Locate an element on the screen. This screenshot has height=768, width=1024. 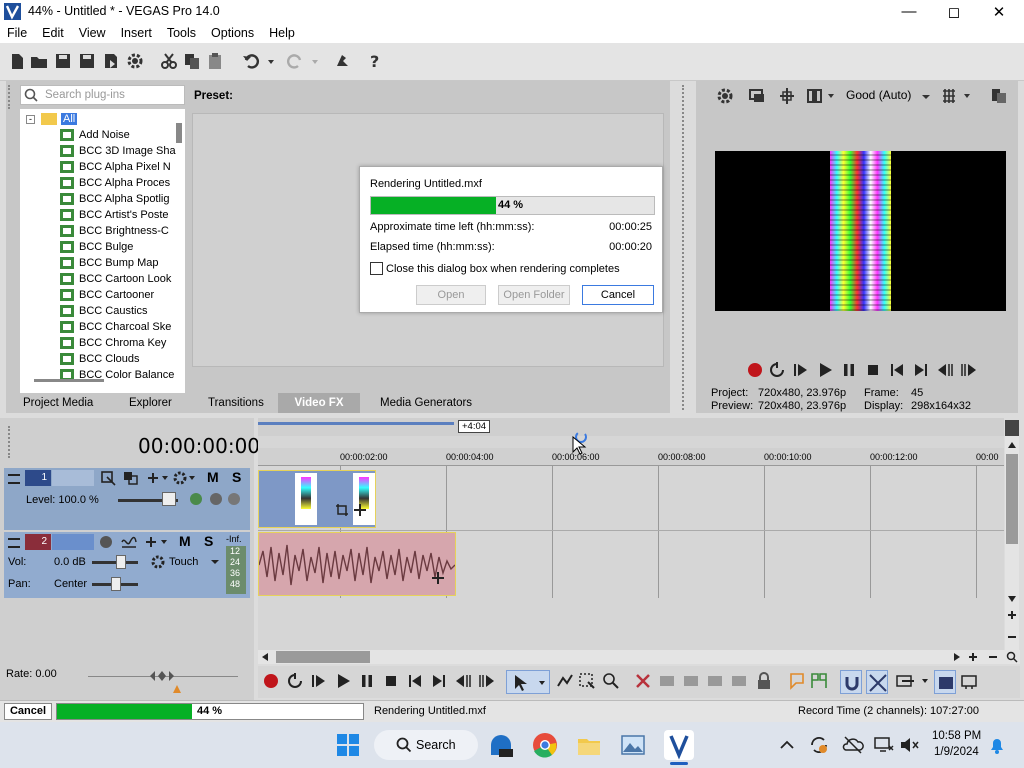
taskbar-vegas-icon is located at coordinates (679, 745).